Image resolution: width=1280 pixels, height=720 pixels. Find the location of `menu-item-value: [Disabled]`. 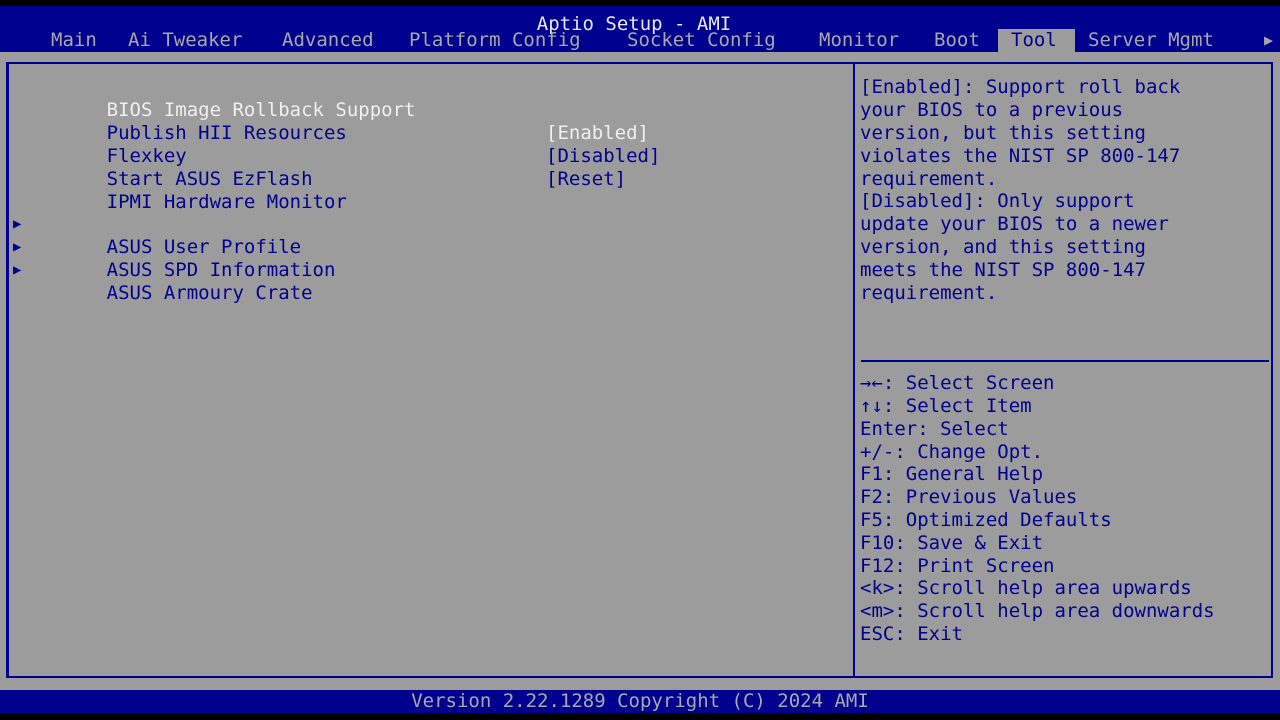

menu-item-value: [Disabled] is located at coordinates (603, 156).